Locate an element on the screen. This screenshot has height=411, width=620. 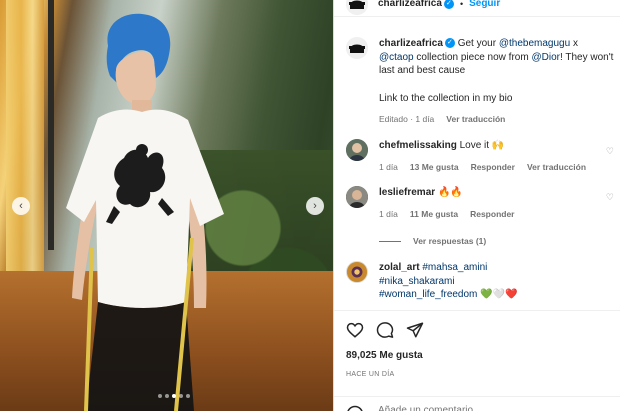
comment-likes: 11 Me gusta is located at coordinates (434, 215).